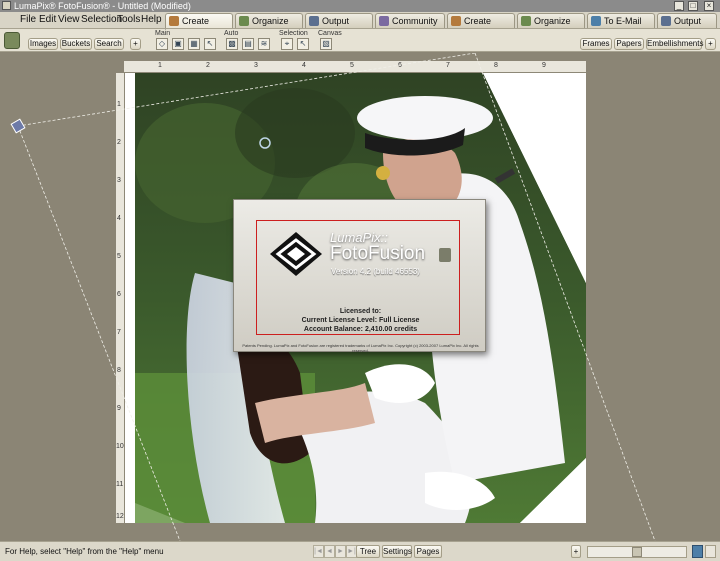  I want to click on menu-edit: Edit, so click(47, 20).